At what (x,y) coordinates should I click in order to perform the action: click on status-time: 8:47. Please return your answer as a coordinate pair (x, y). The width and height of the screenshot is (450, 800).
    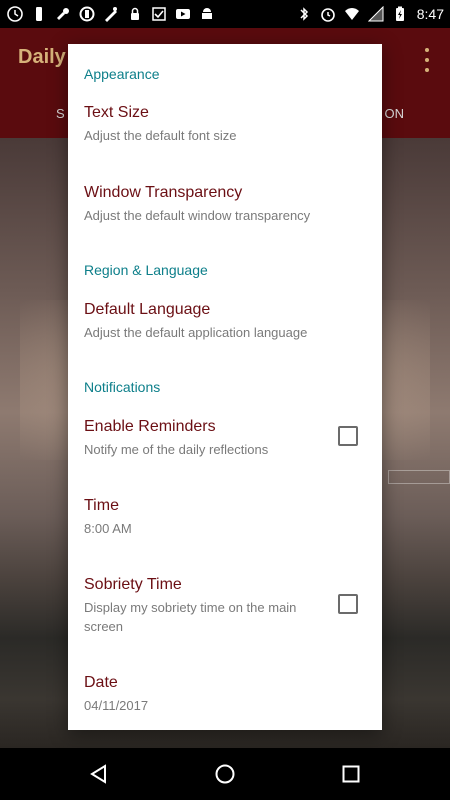
    Looking at the image, I should click on (430, 14).